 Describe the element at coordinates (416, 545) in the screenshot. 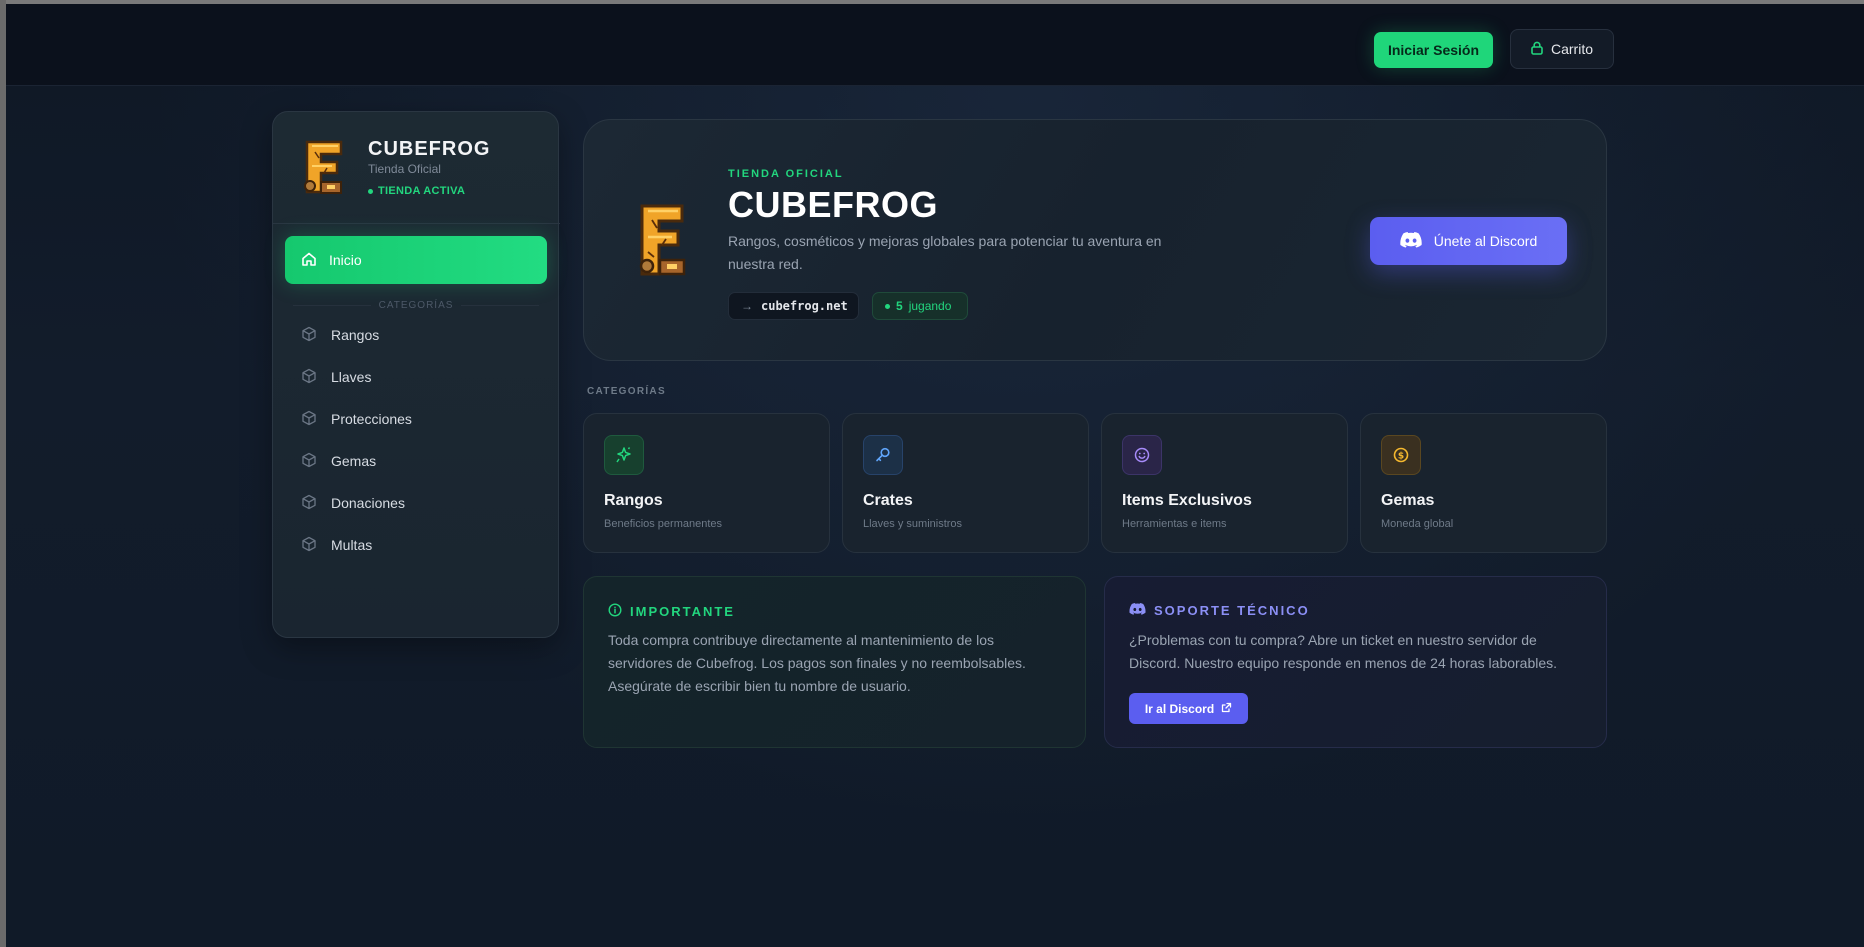

I see `sidebar-item-multas: Multas` at that location.